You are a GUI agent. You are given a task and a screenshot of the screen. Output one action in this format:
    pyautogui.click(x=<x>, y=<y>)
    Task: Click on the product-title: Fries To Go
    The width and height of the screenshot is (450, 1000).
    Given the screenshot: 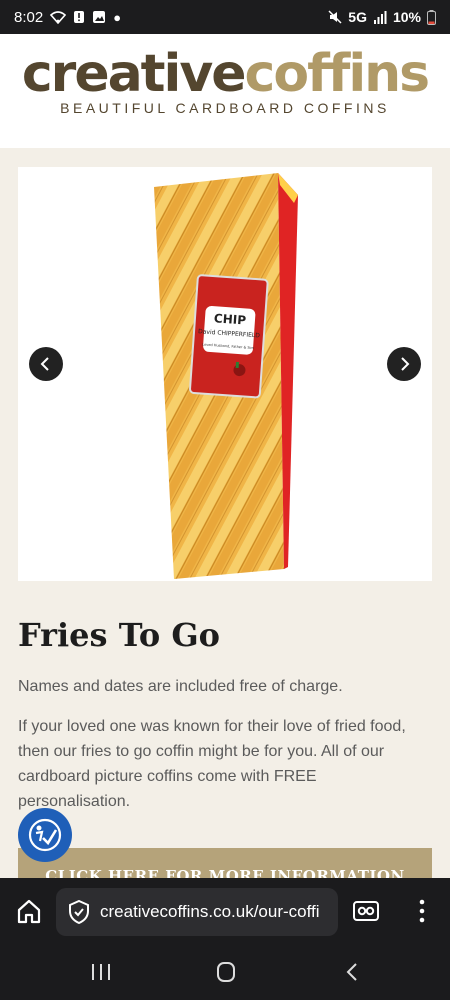 What is the action you would take?
    pyautogui.click(x=119, y=635)
    